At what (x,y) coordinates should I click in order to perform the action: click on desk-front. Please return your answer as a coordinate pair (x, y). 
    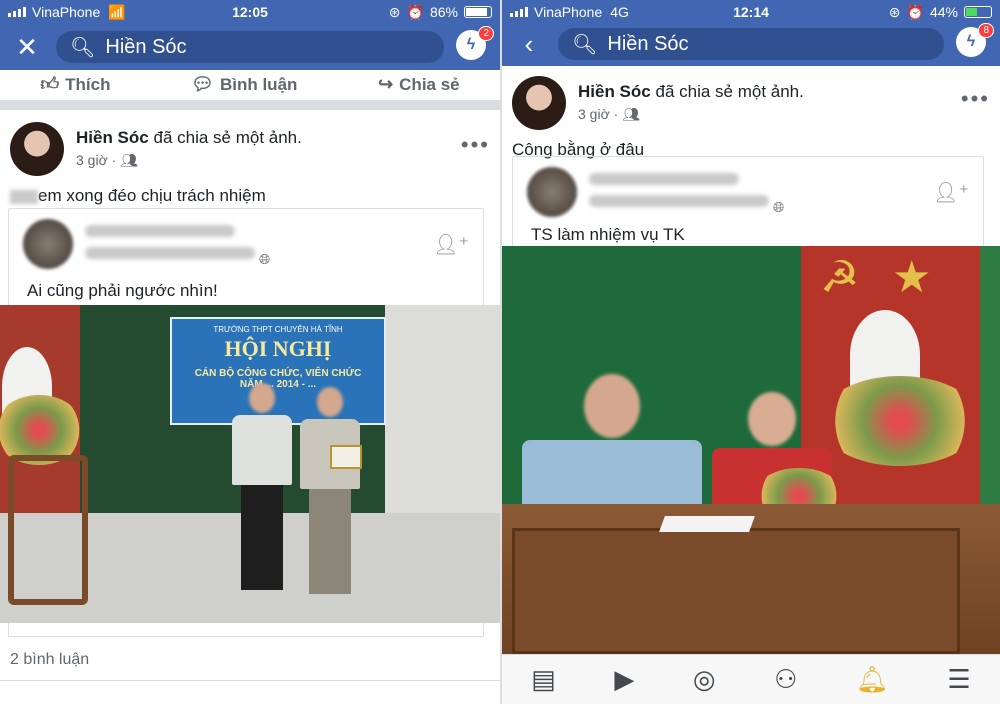
    Looking at the image, I should click on (736, 591).